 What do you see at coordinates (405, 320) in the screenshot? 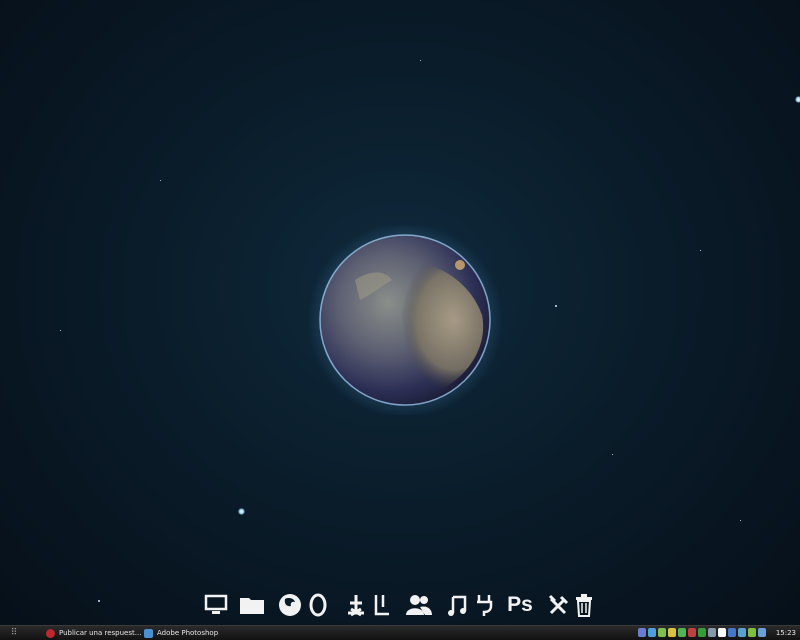
I see `earth-planet` at bounding box center [405, 320].